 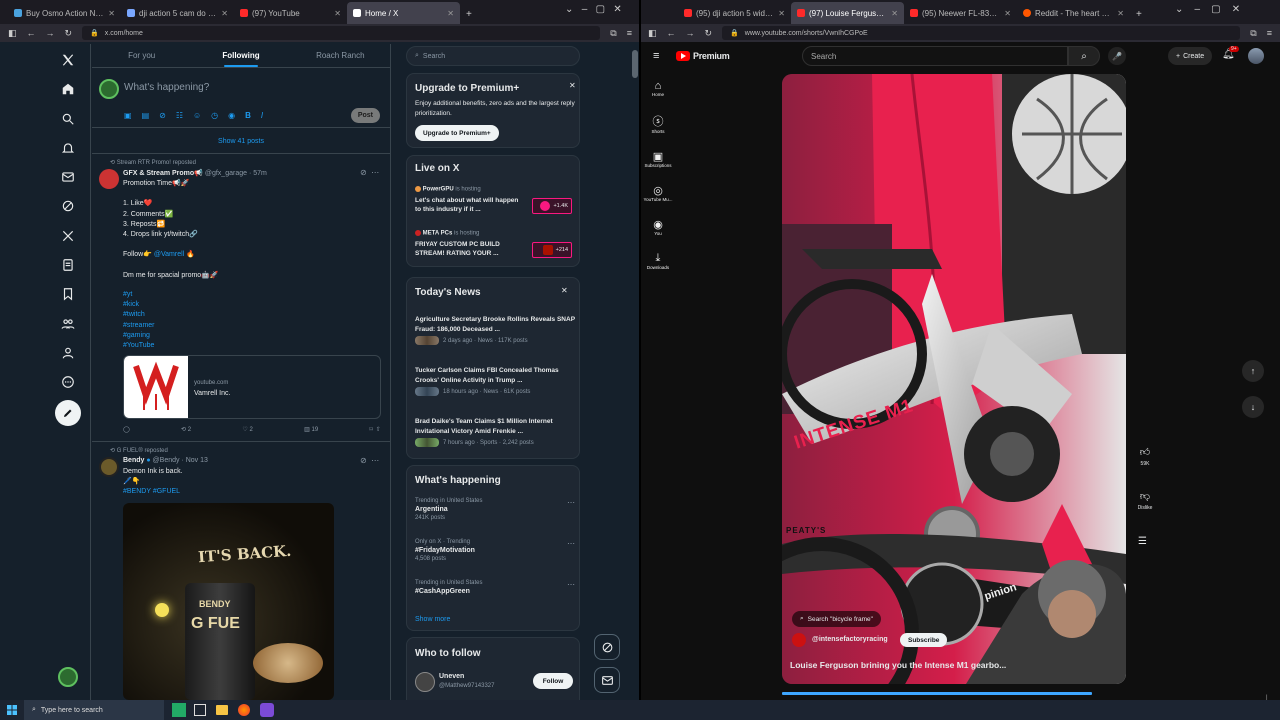 What do you see at coordinates (68, 236) in the screenshot?
I see `premium-x-icon` at bounding box center [68, 236].